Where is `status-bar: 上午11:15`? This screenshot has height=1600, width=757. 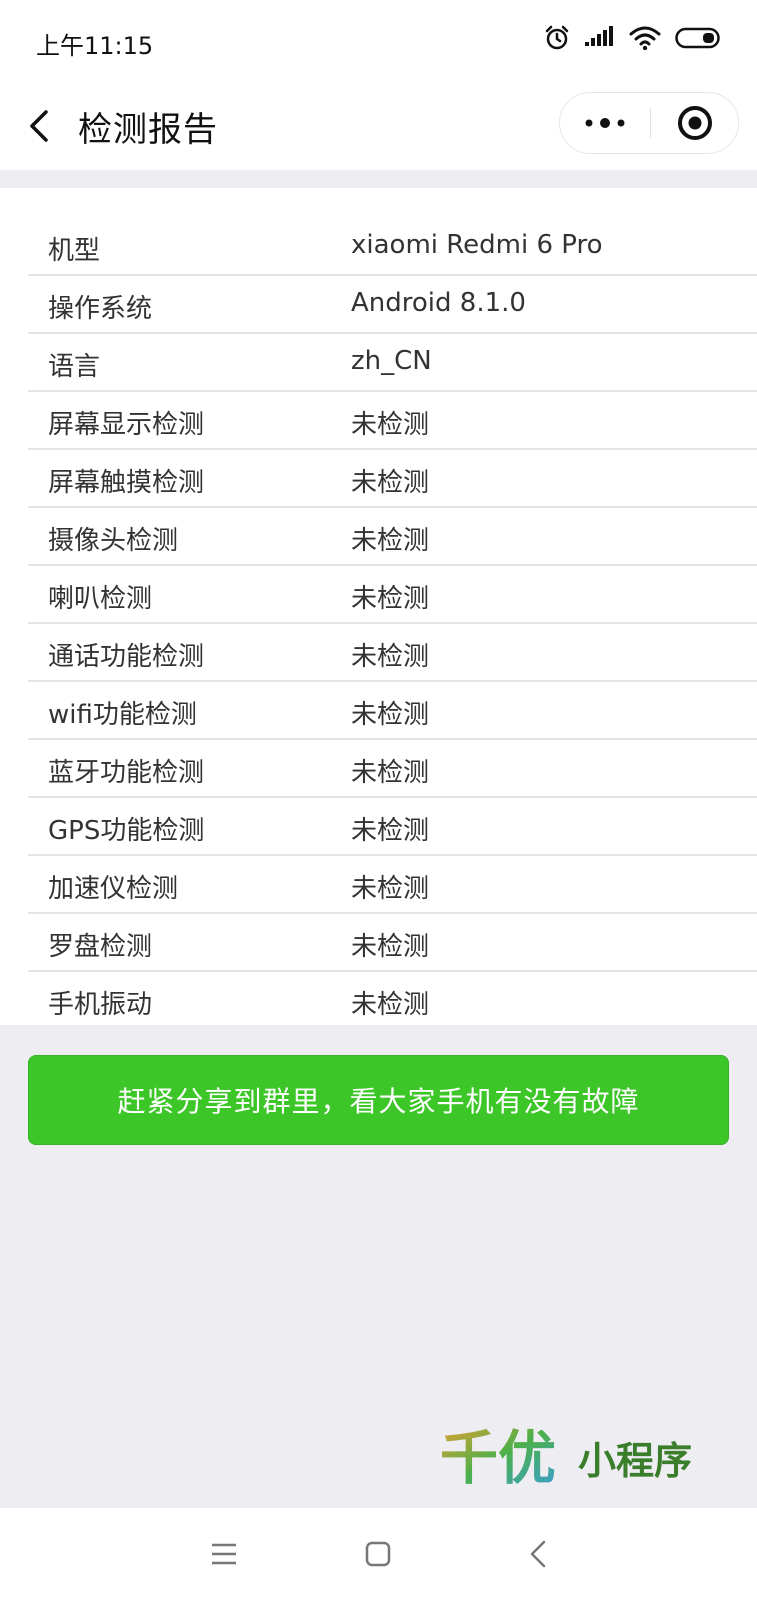
status-bar: 上午11:15 is located at coordinates (378, 41).